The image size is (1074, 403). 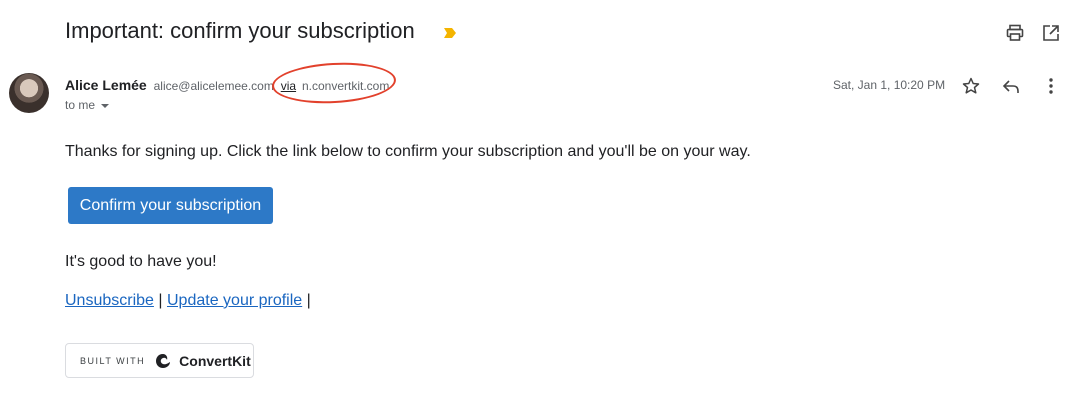 I want to click on more-options-icon, so click(x=1051, y=86).